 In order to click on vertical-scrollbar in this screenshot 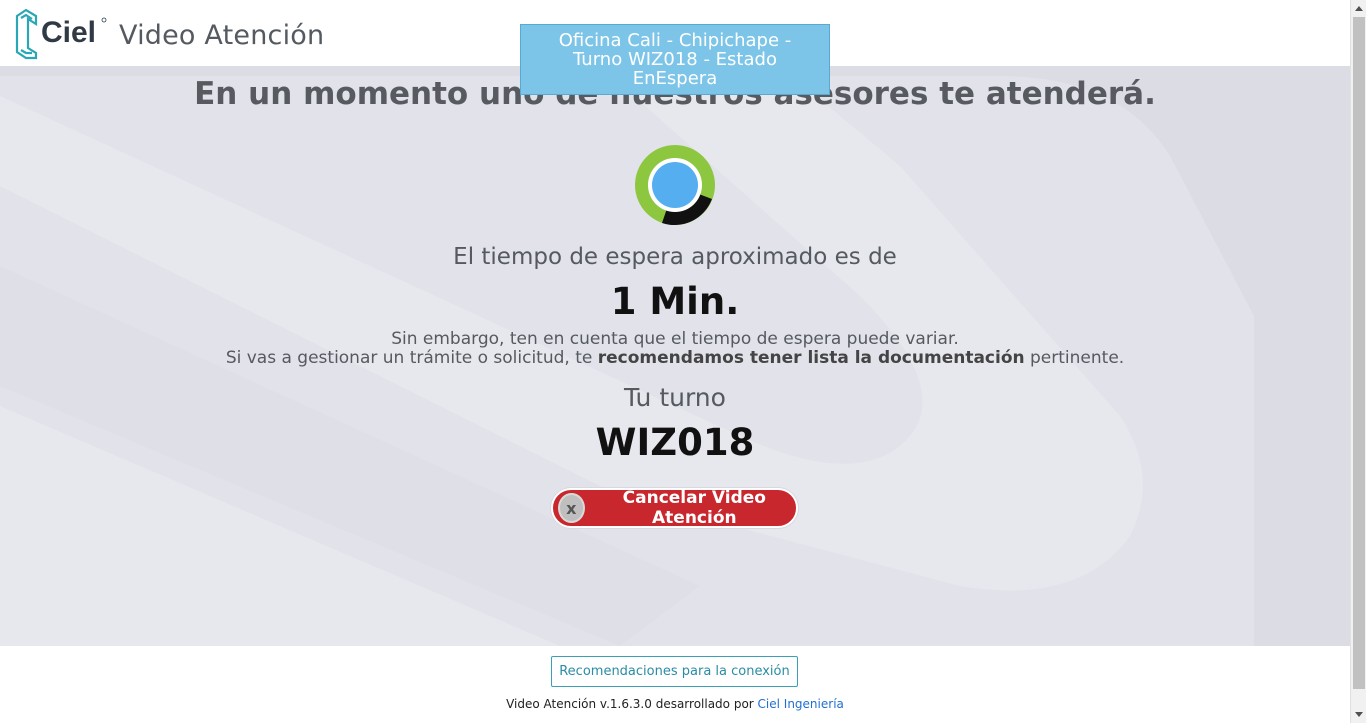, I will do `click(1358, 361)`.